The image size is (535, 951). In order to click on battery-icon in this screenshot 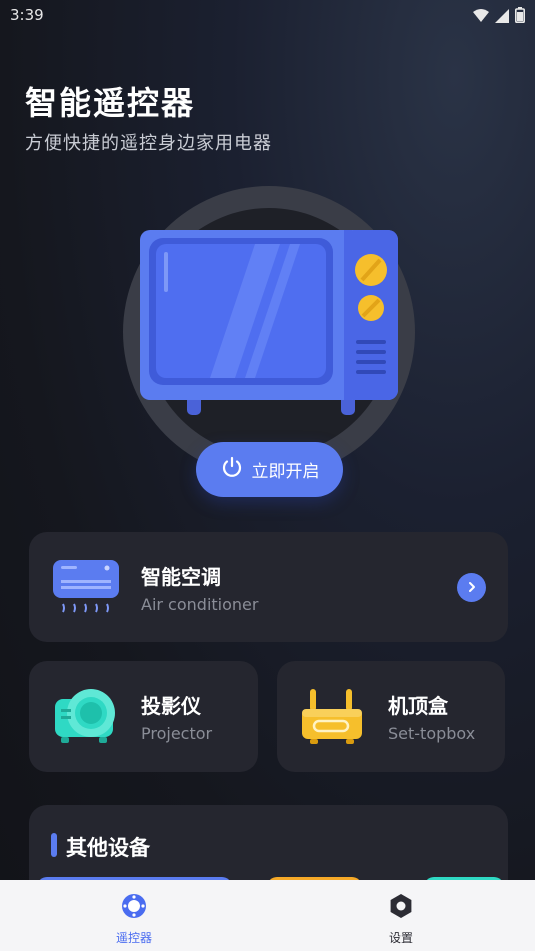, I will do `click(520, 17)`.